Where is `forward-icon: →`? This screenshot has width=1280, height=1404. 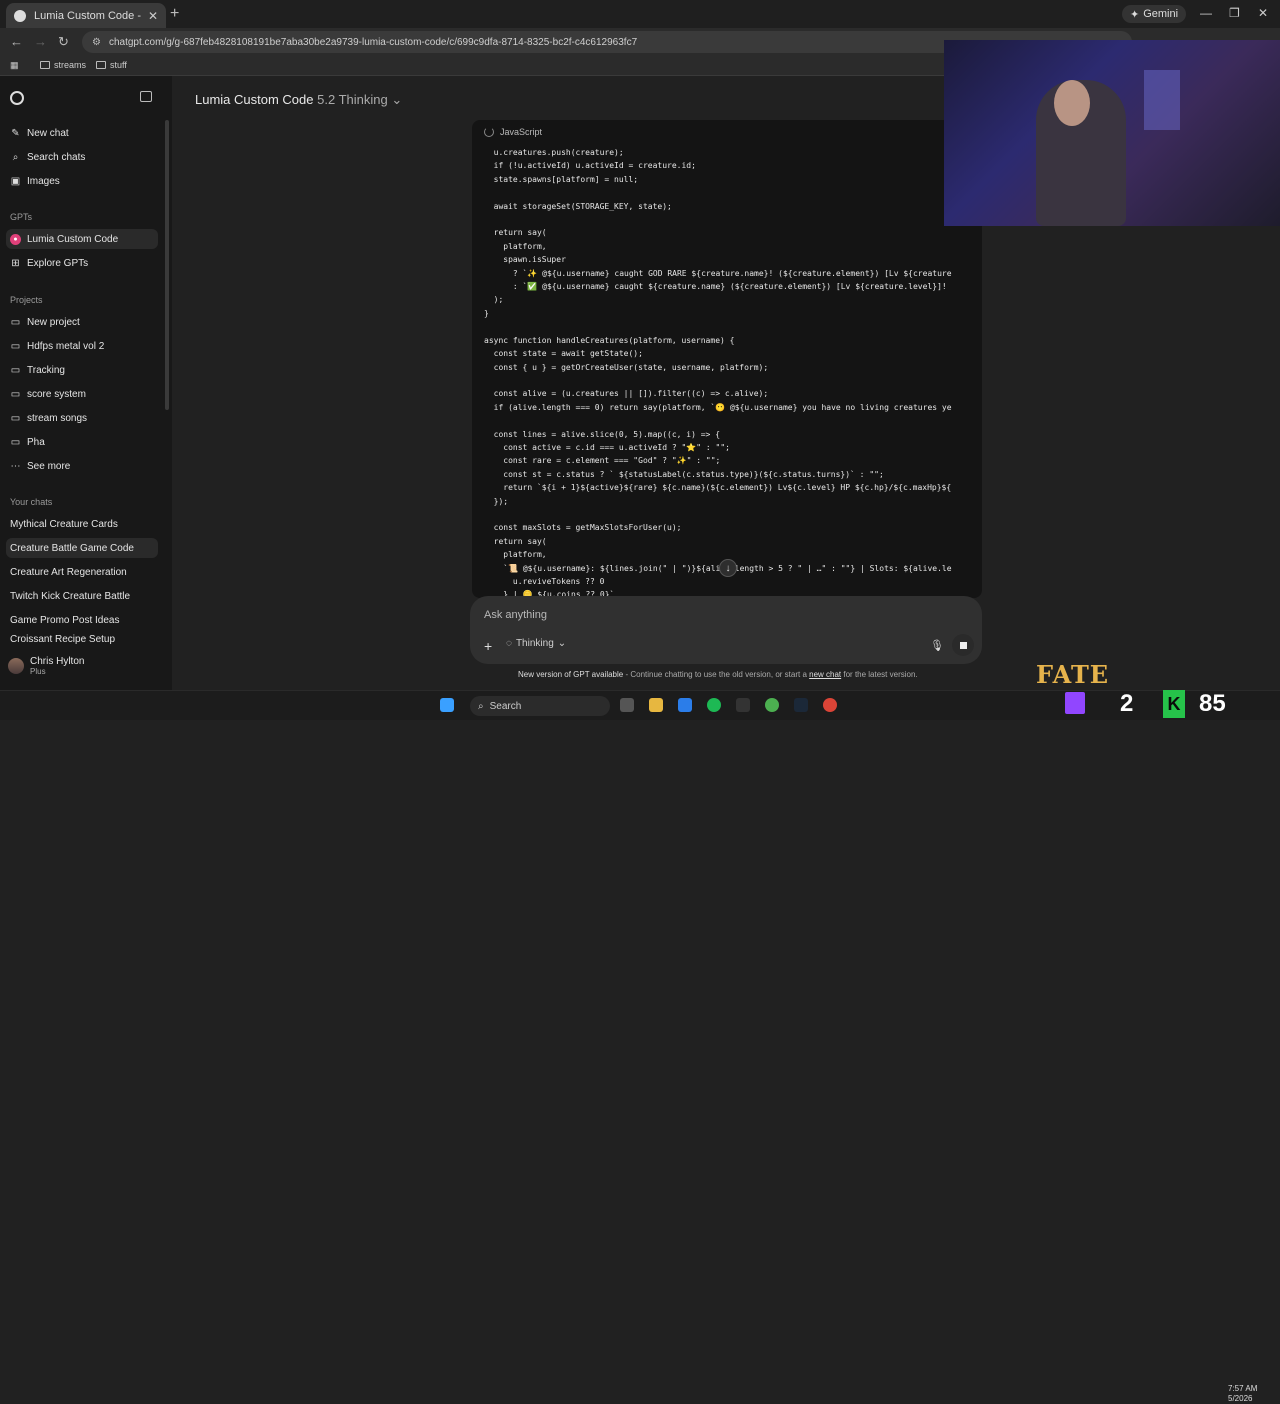 forward-icon: → is located at coordinates (40, 41).